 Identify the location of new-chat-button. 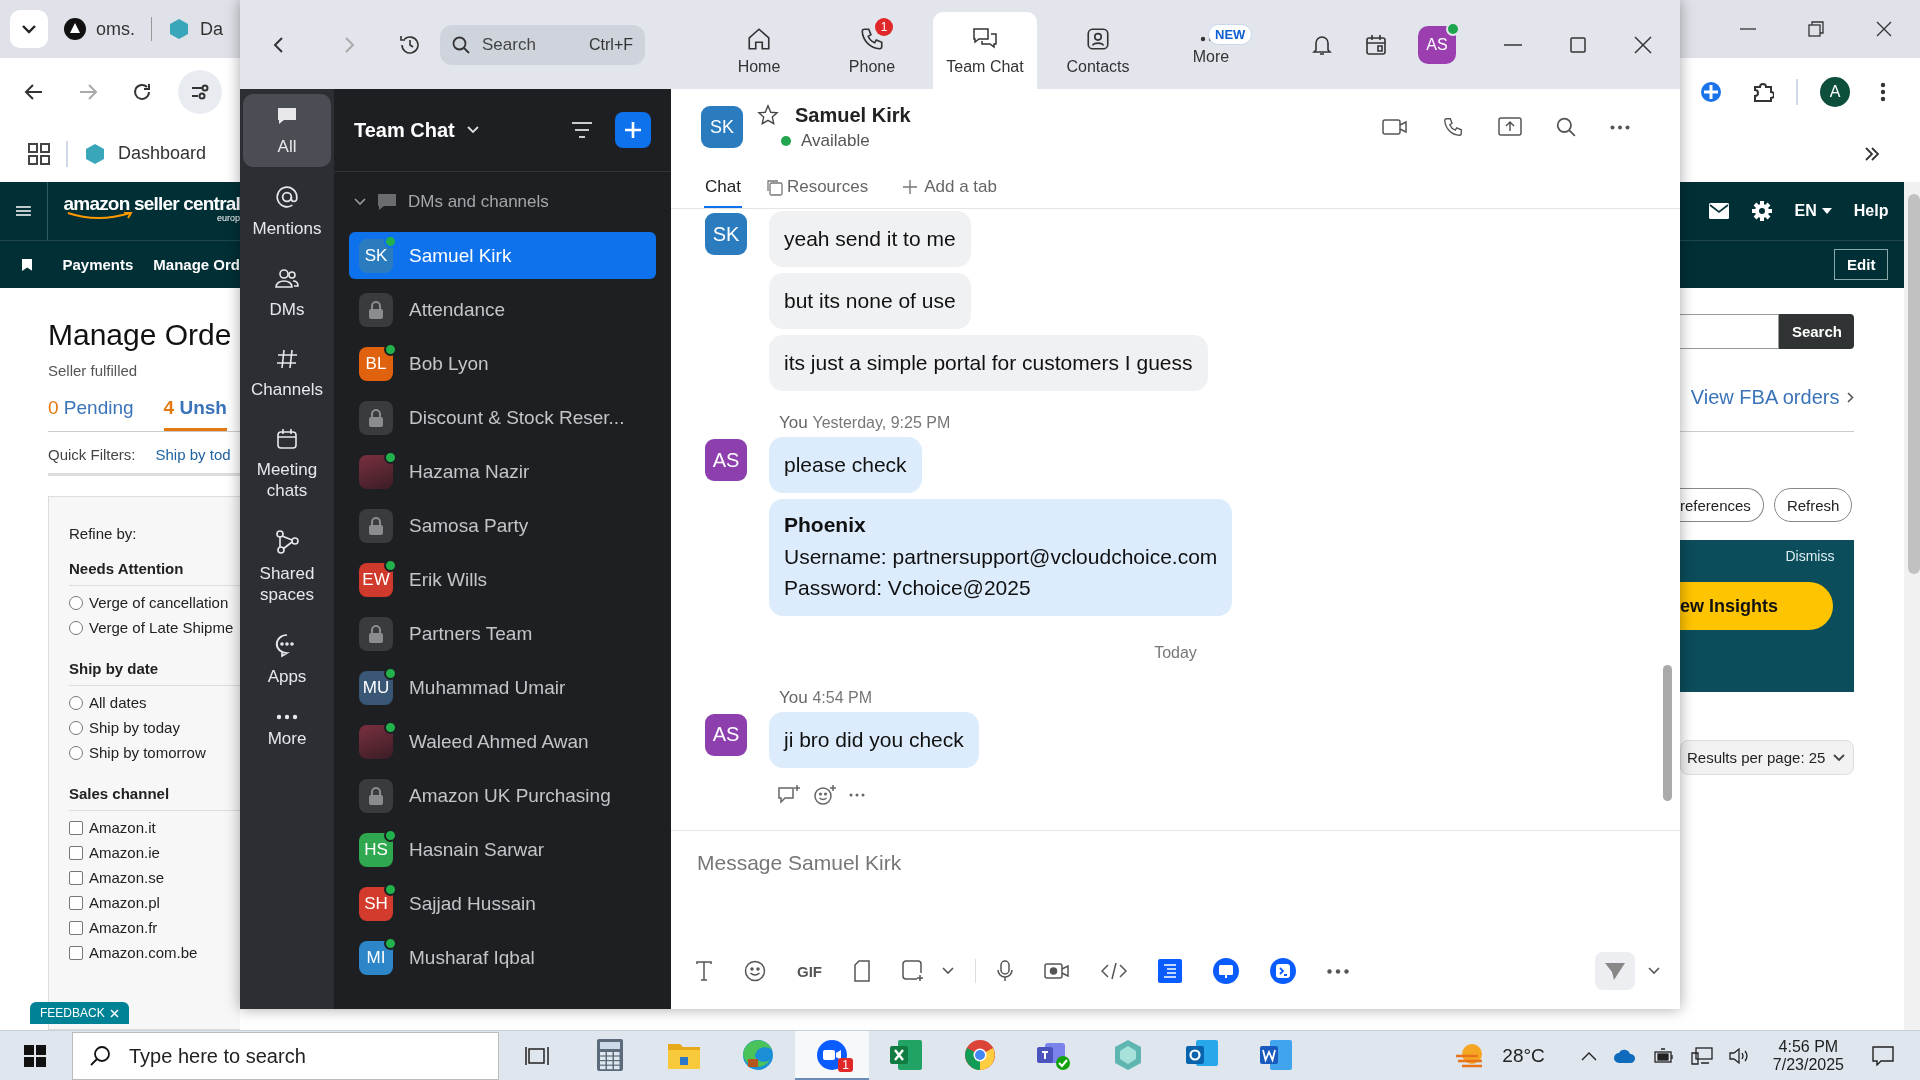
(633, 130).